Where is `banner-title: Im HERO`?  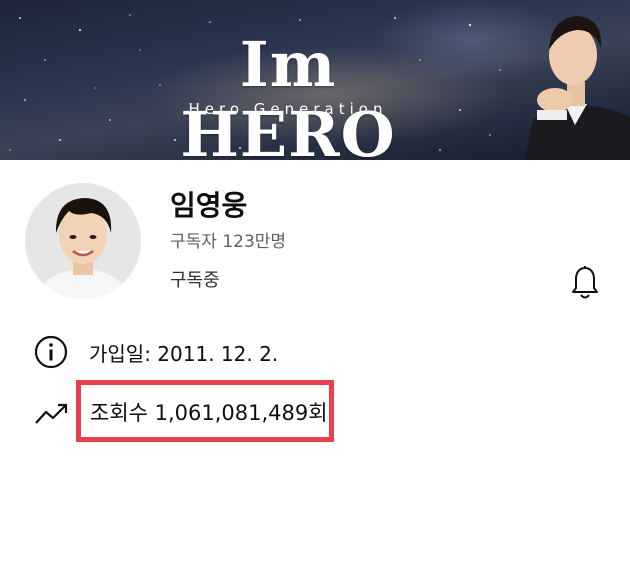 banner-title: Im HERO is located at coordinates (288, 94).